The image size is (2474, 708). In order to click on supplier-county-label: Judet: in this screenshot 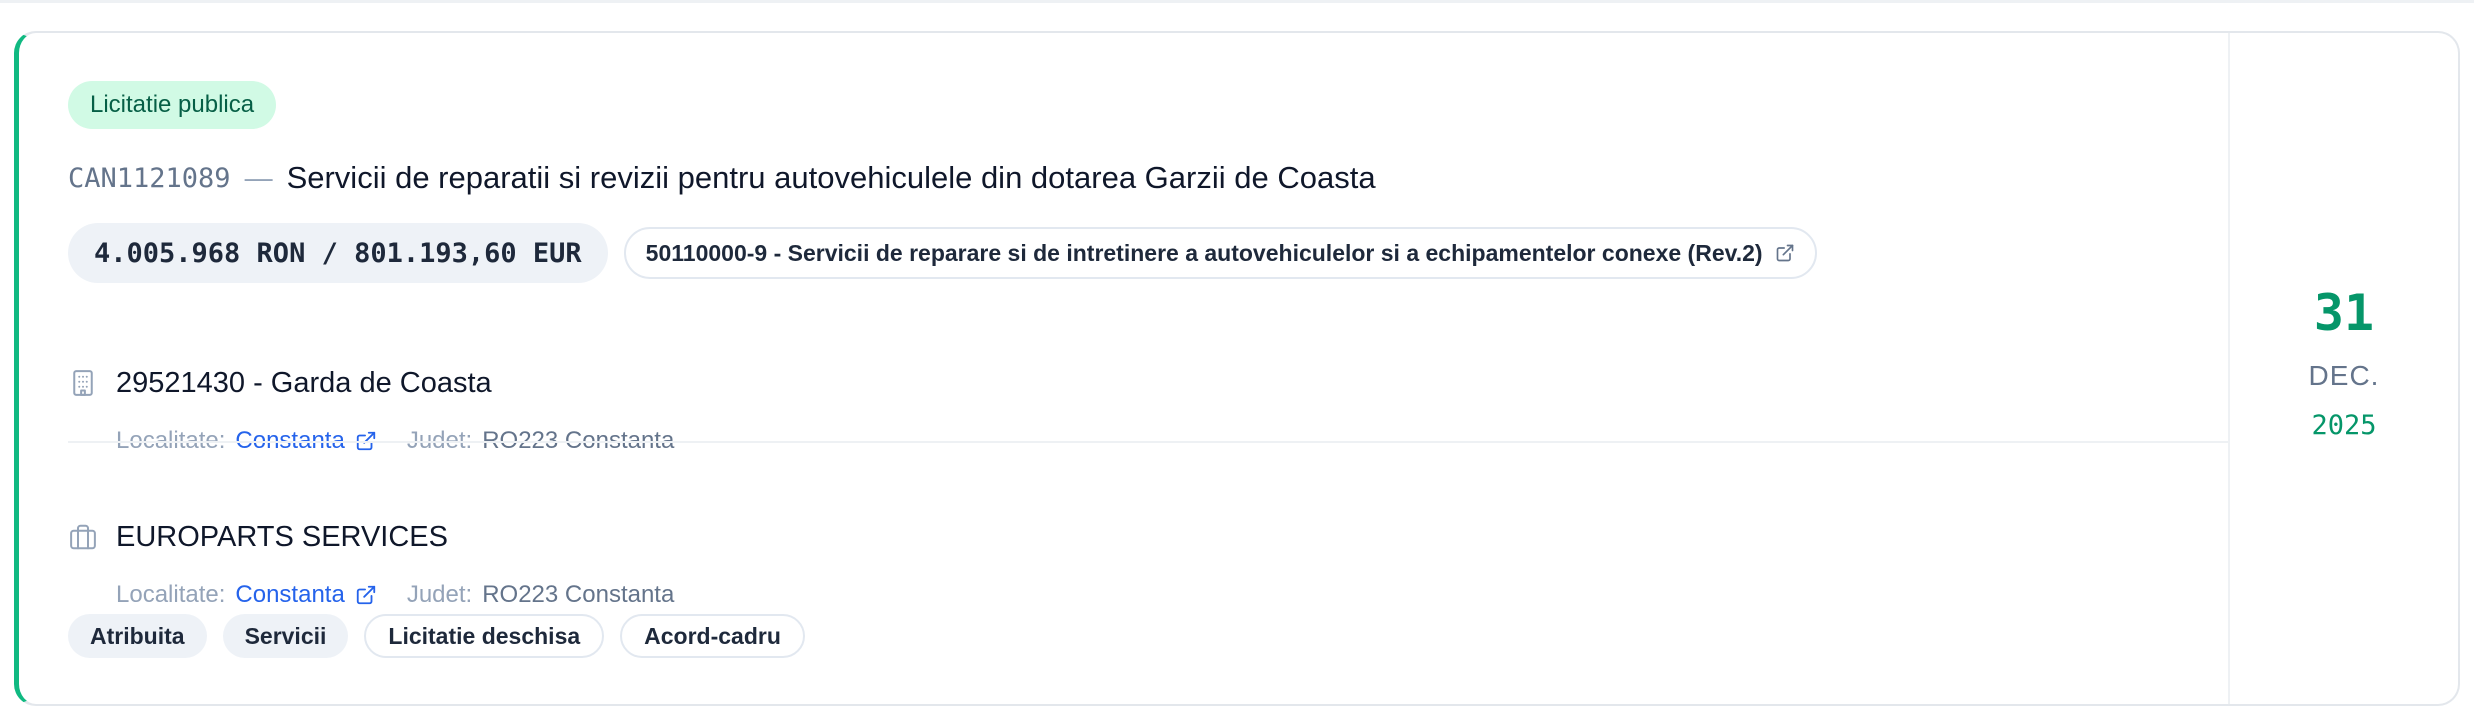, I will do `click(439, 594)`.